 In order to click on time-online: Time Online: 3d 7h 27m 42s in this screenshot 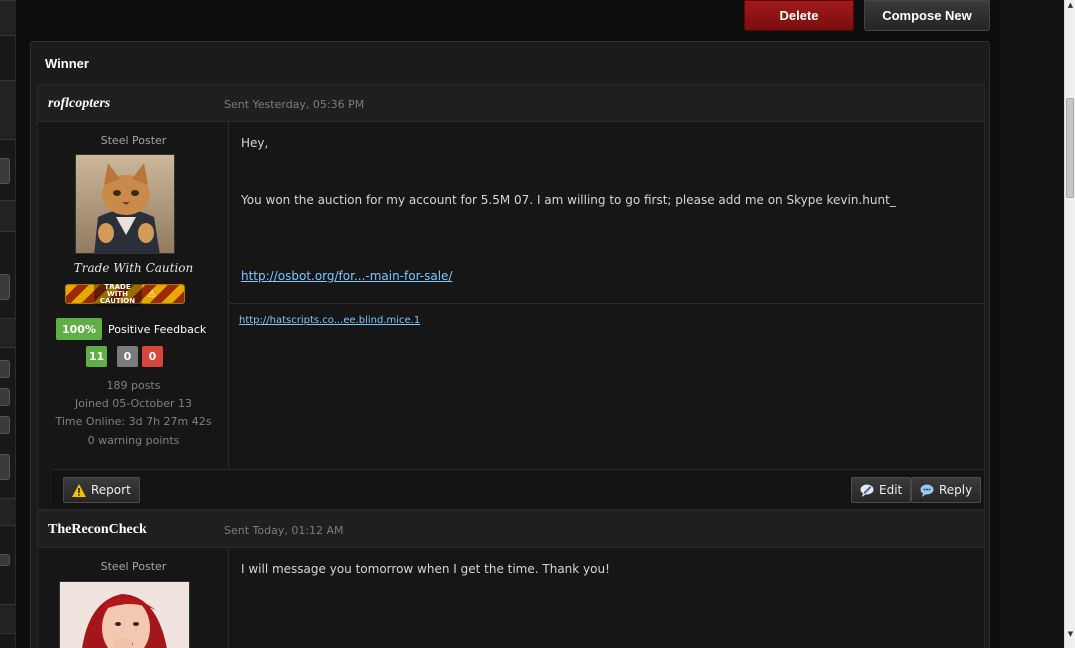, I will do `click(133, 421)`.